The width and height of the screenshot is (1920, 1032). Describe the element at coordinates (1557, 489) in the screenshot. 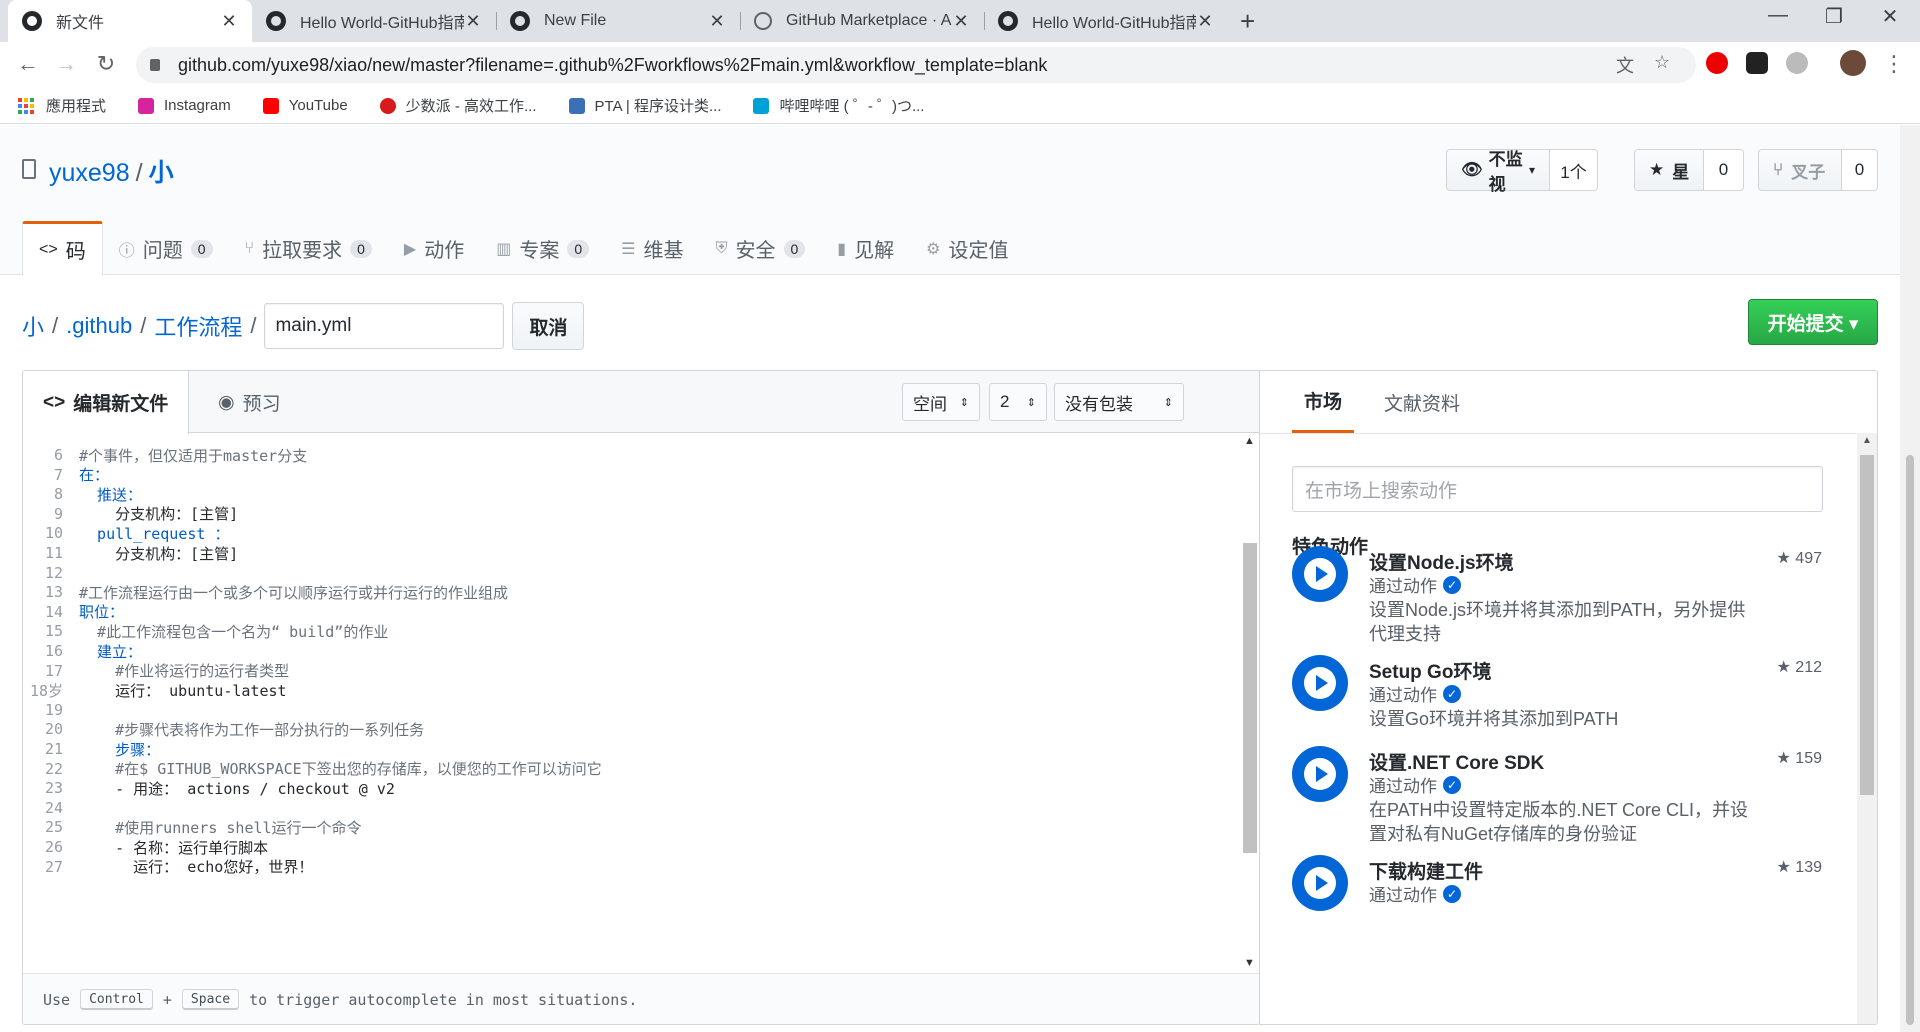

I see `marketplace-search-input: 在市场上搜索动作` at that location.